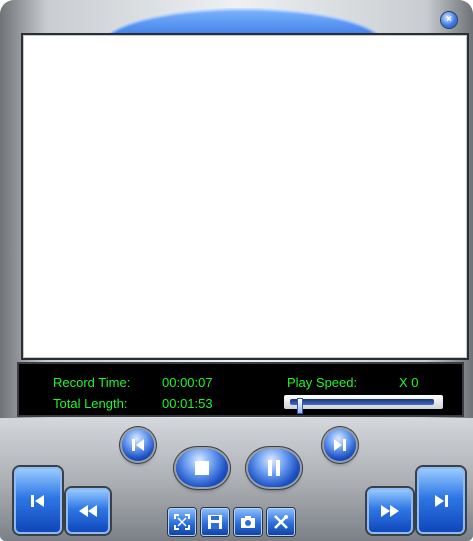 The height and width of the screenshot is (541, 473). I want to click on slider-thumb, so click(300, 406).